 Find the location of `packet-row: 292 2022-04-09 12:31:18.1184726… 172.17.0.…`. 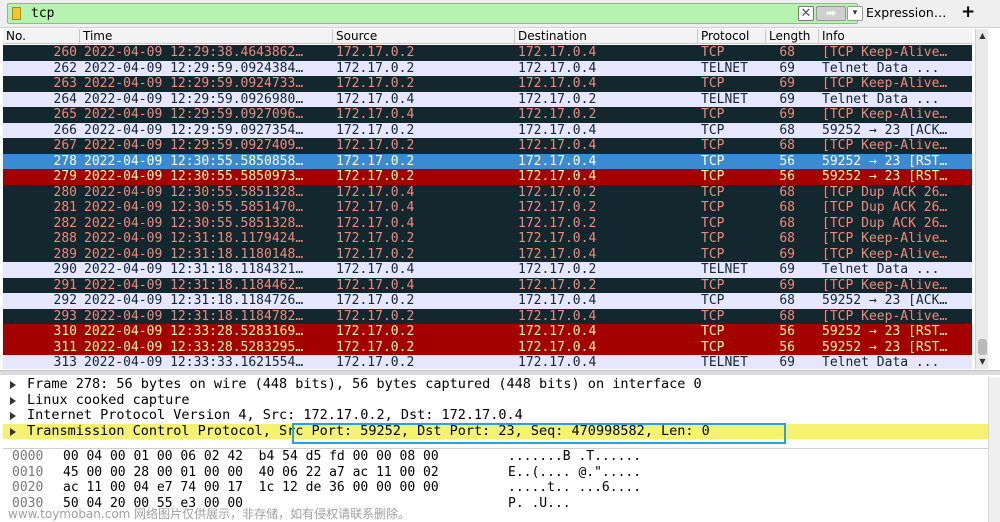

packet-row: 292 2022-04-09 12:31:18.1184726… 172.17.0.… is located at coordinates (487, 301).